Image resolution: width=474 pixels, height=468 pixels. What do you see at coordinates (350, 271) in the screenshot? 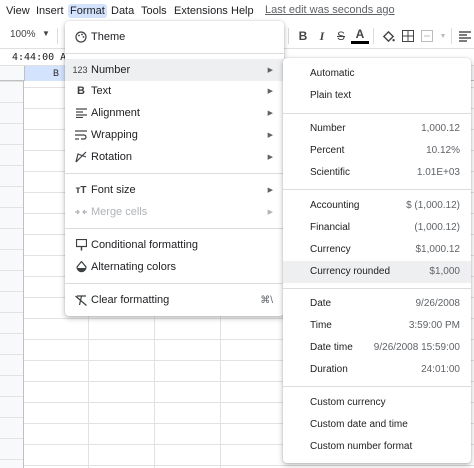
I see `option-label: Currency rounded` at bounding box center [350, 271].